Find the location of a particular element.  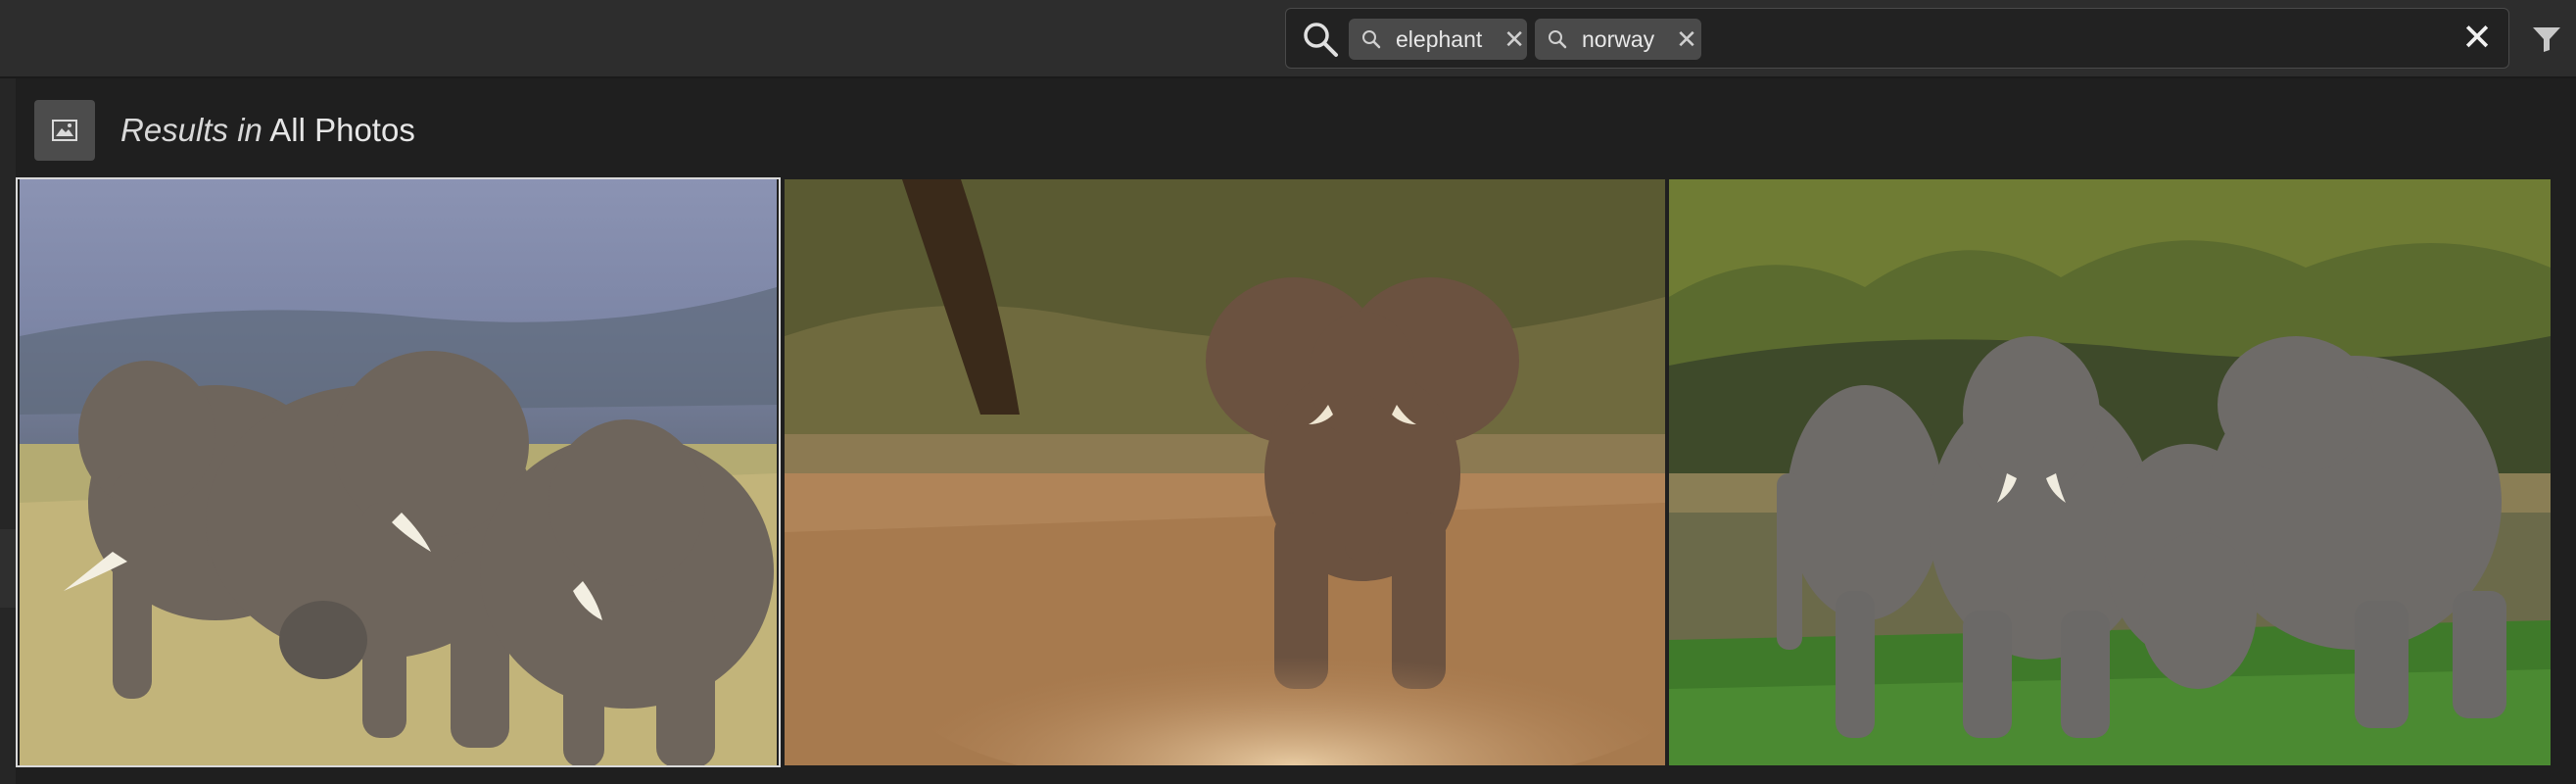

chip-label: elephant is located at coordinates (1440, 38).